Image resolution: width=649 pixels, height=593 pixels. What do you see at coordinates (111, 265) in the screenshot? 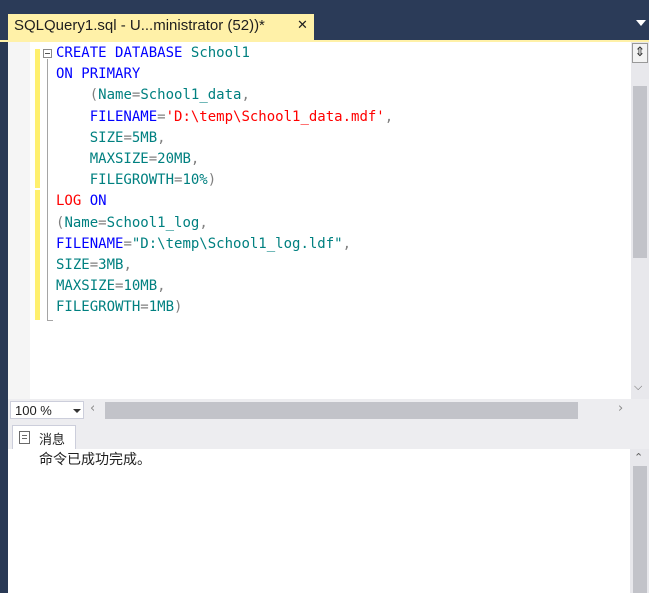
I see `code-token: 3MB` at bounding box center [111, 265].